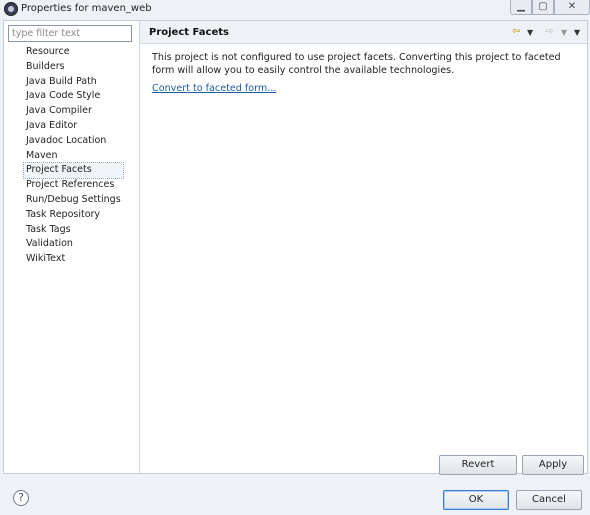 Image resolution: width=590 pixels, height=515 pixels. What do you see at coordinates (73, 96) in the screenshot?
I see `tree-item-java-code-style: Java Code Style` at bounding box center [73, 96].